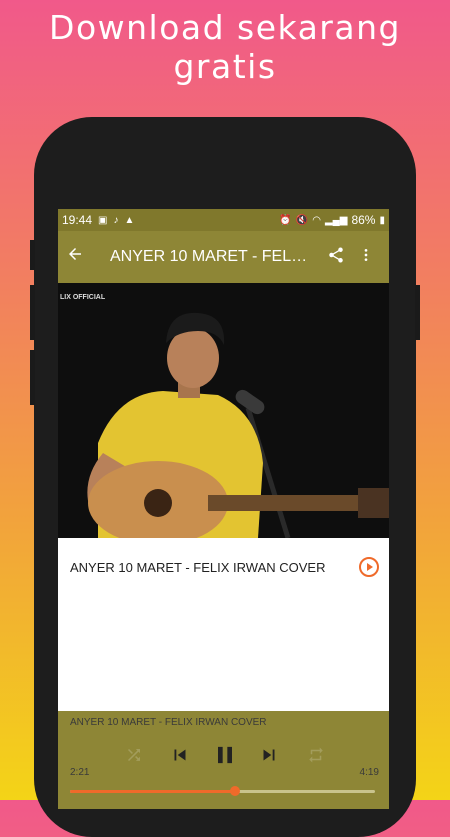 The width and height of the screenshot is (450, 837). I want to click on pause-button, so click(225, 757).